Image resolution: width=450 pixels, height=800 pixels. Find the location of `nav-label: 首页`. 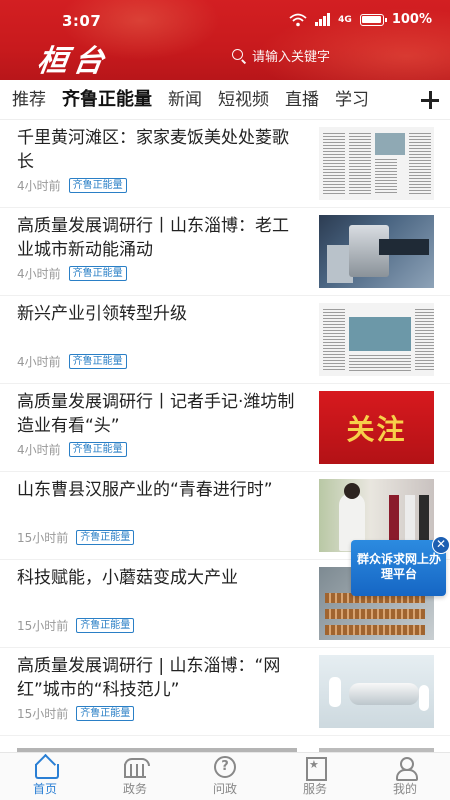

nav-label: 首页 is located at coordinates (45, 788).